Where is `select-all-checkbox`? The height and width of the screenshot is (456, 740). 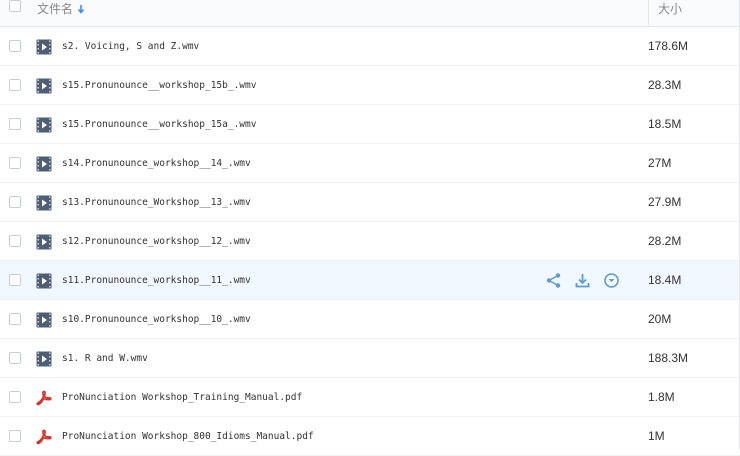 select-all-checkbox is located at coordinates (15, 6).